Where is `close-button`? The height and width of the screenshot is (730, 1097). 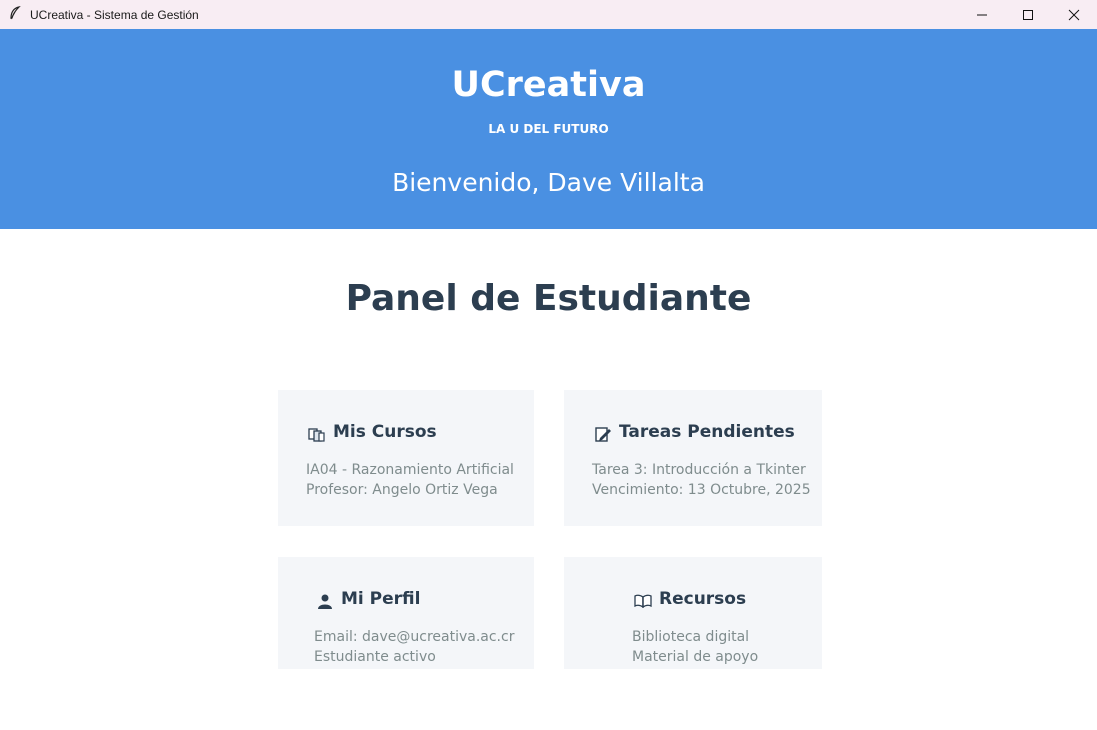
close-button is located at coordinates (1074, 14).